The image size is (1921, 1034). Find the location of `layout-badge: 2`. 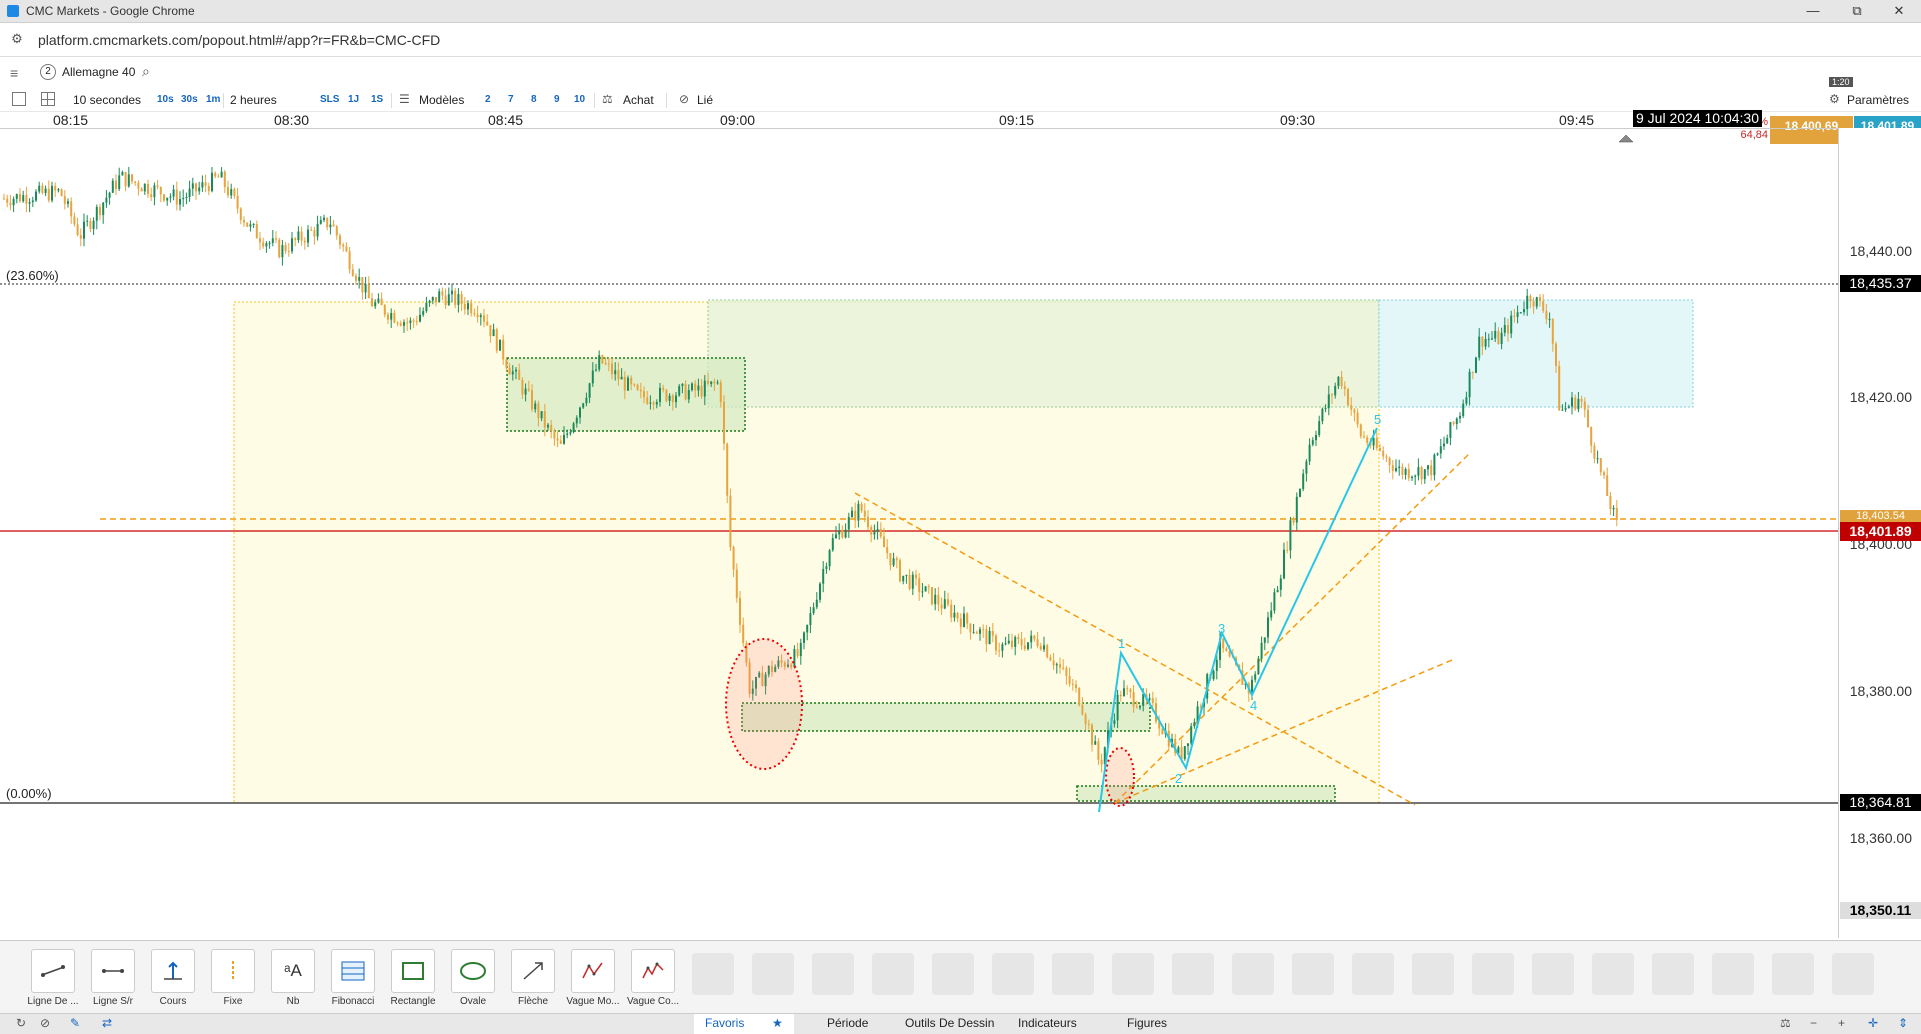

layout-badge: 2 is located at coordinates (48, 72).